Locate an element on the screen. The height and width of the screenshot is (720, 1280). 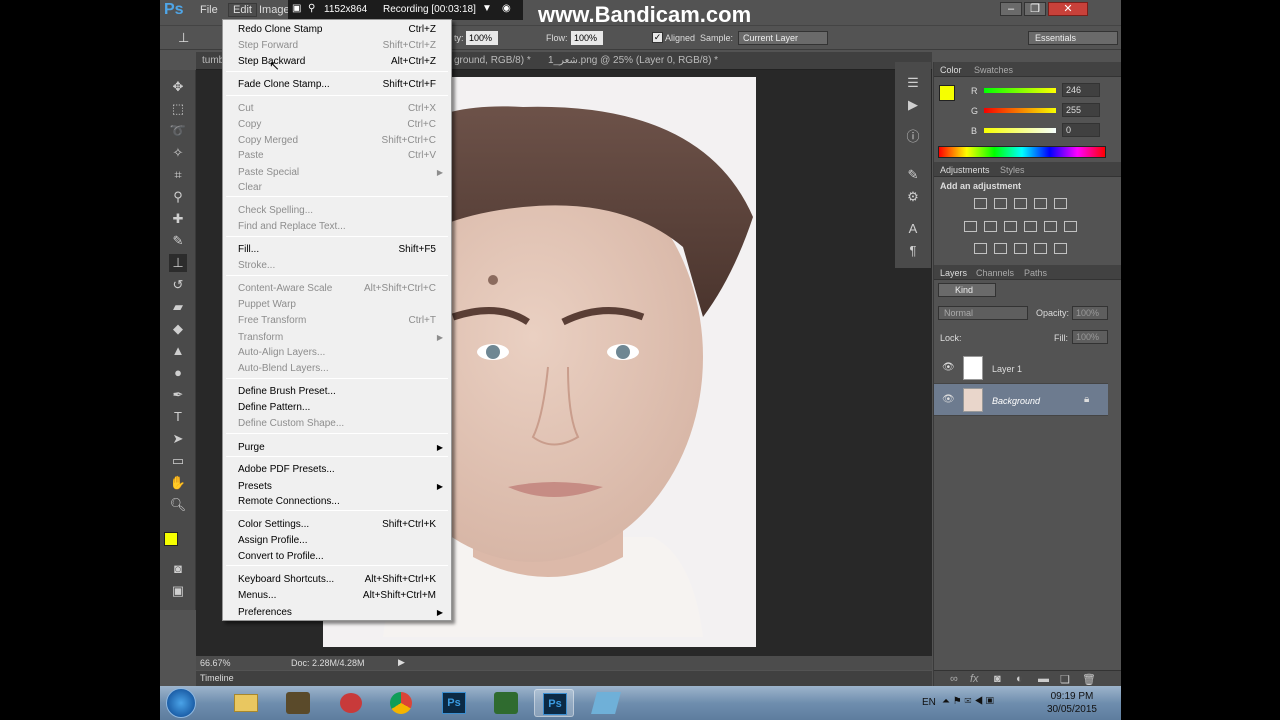
color-spectrum is located at coordinates (1022, 152).